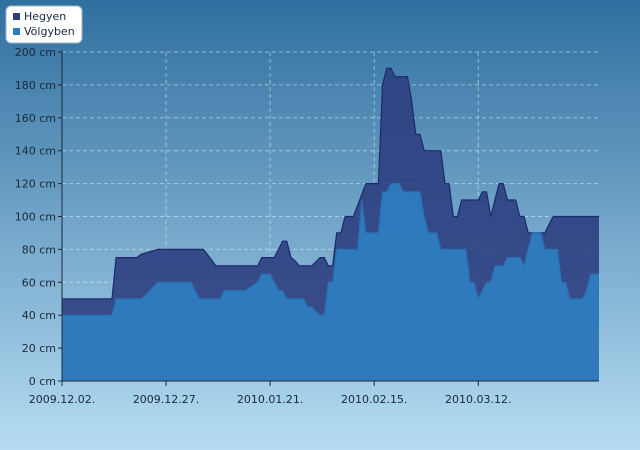 The image size is (640, 450). What do you see at coordinates (39, 348) in the screenshot?
I see `y-tick-label: 20 cm` at bounding box center [39, 348].